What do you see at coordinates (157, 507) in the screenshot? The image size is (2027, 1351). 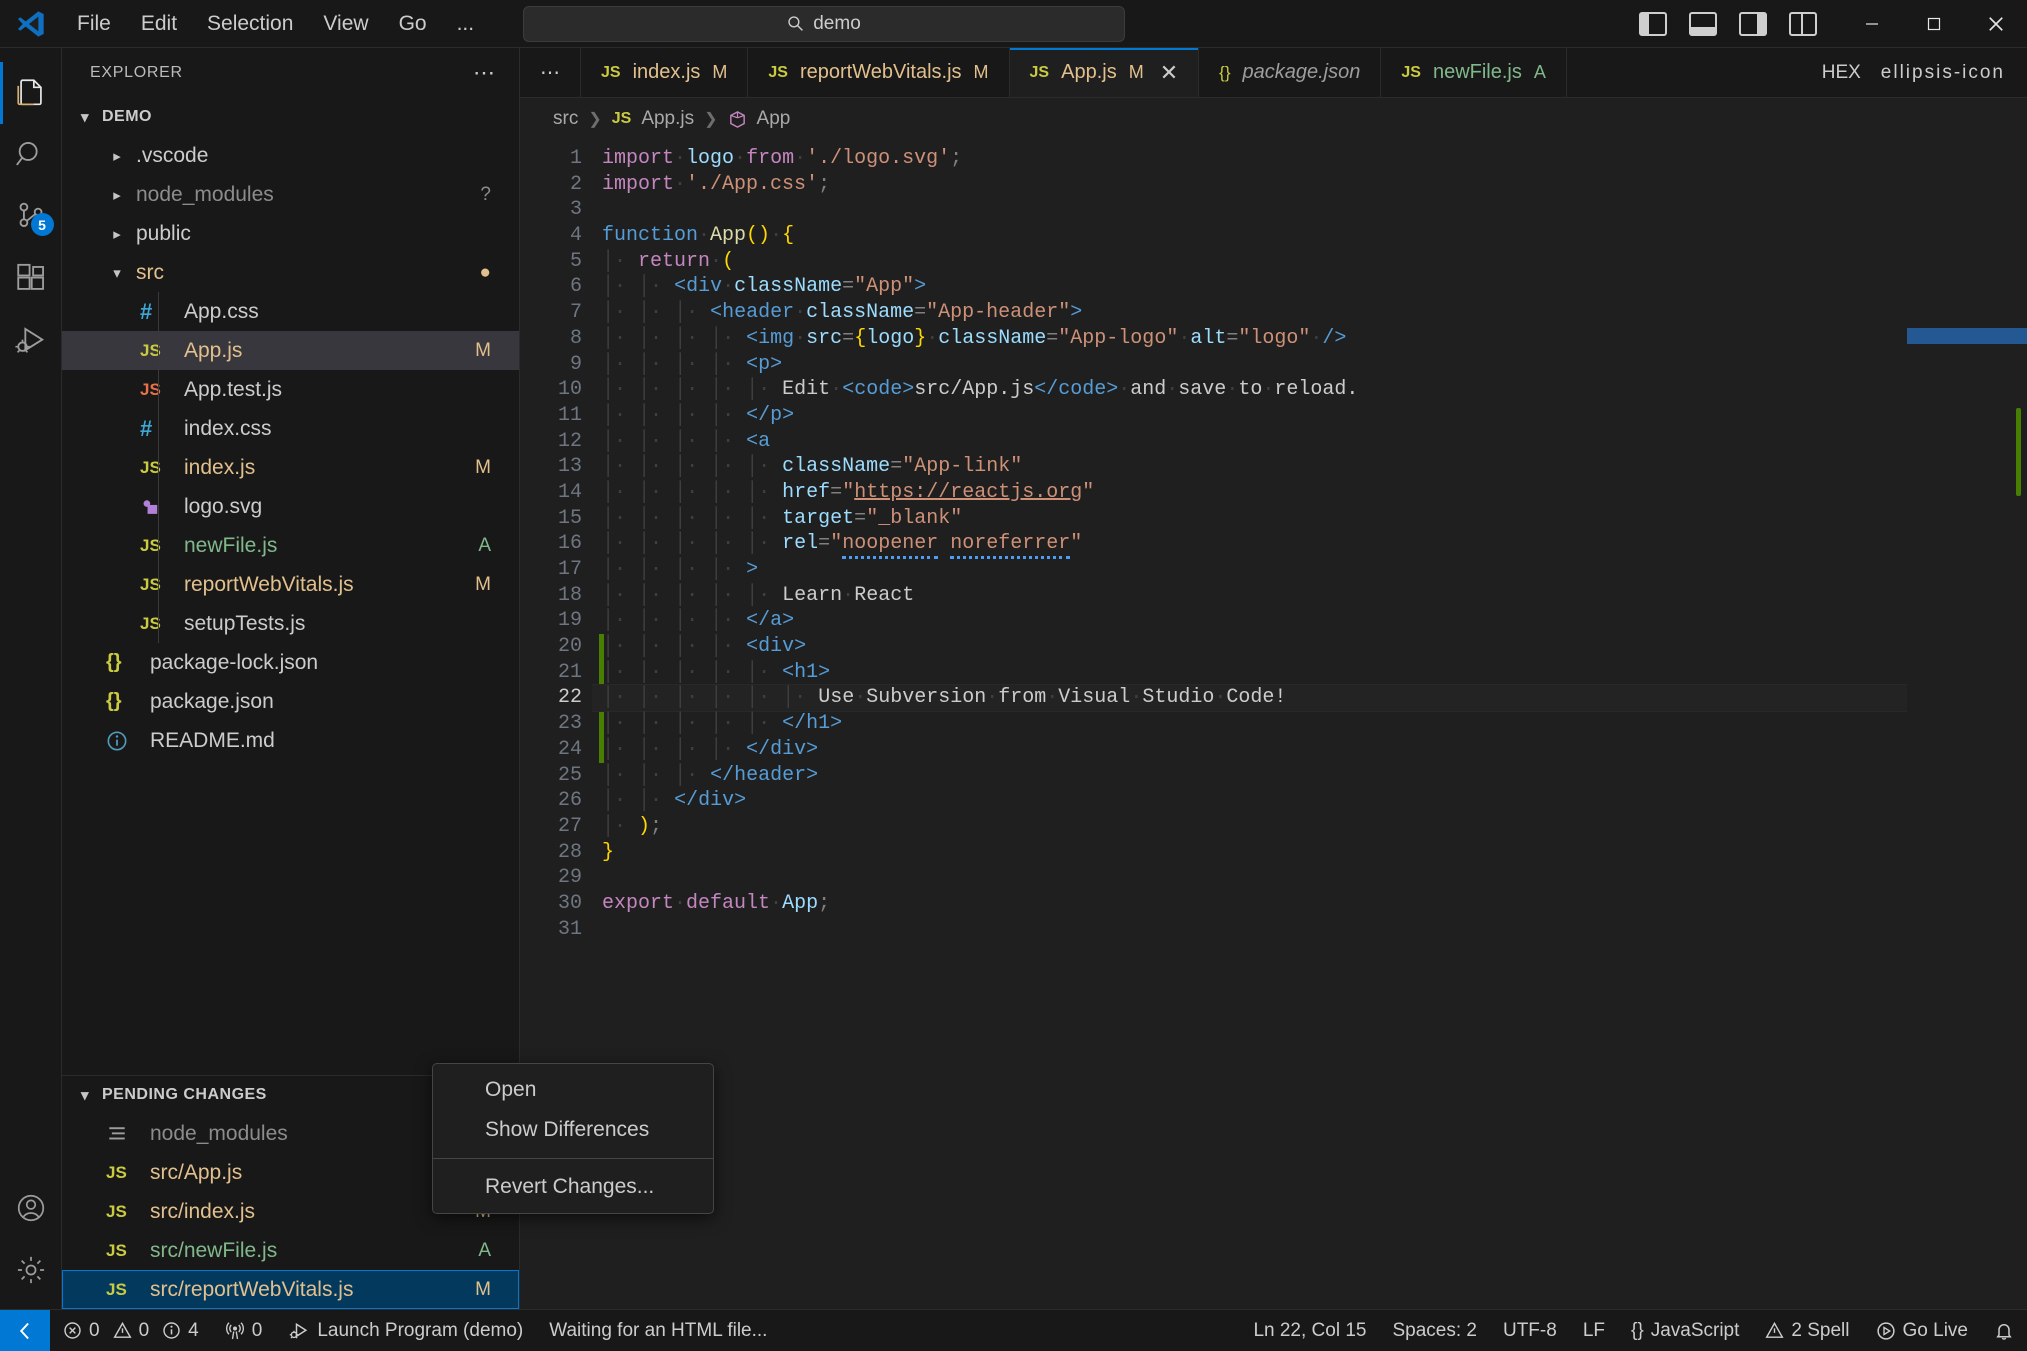 I see `svg-icon` at bounding box center [157, 507].